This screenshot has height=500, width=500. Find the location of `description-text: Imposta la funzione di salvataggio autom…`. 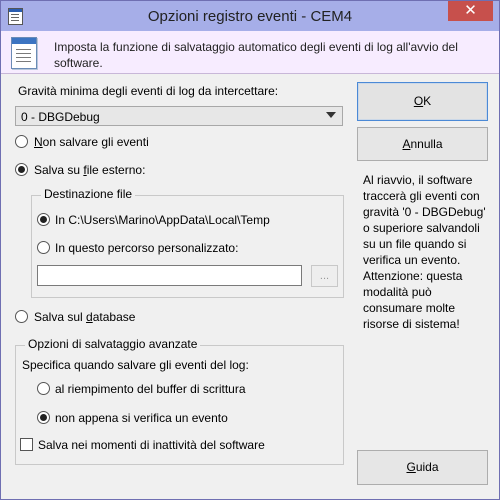

description-text: Imposta la funzione di salvataggio autom… is located at coordinates (256, 55).